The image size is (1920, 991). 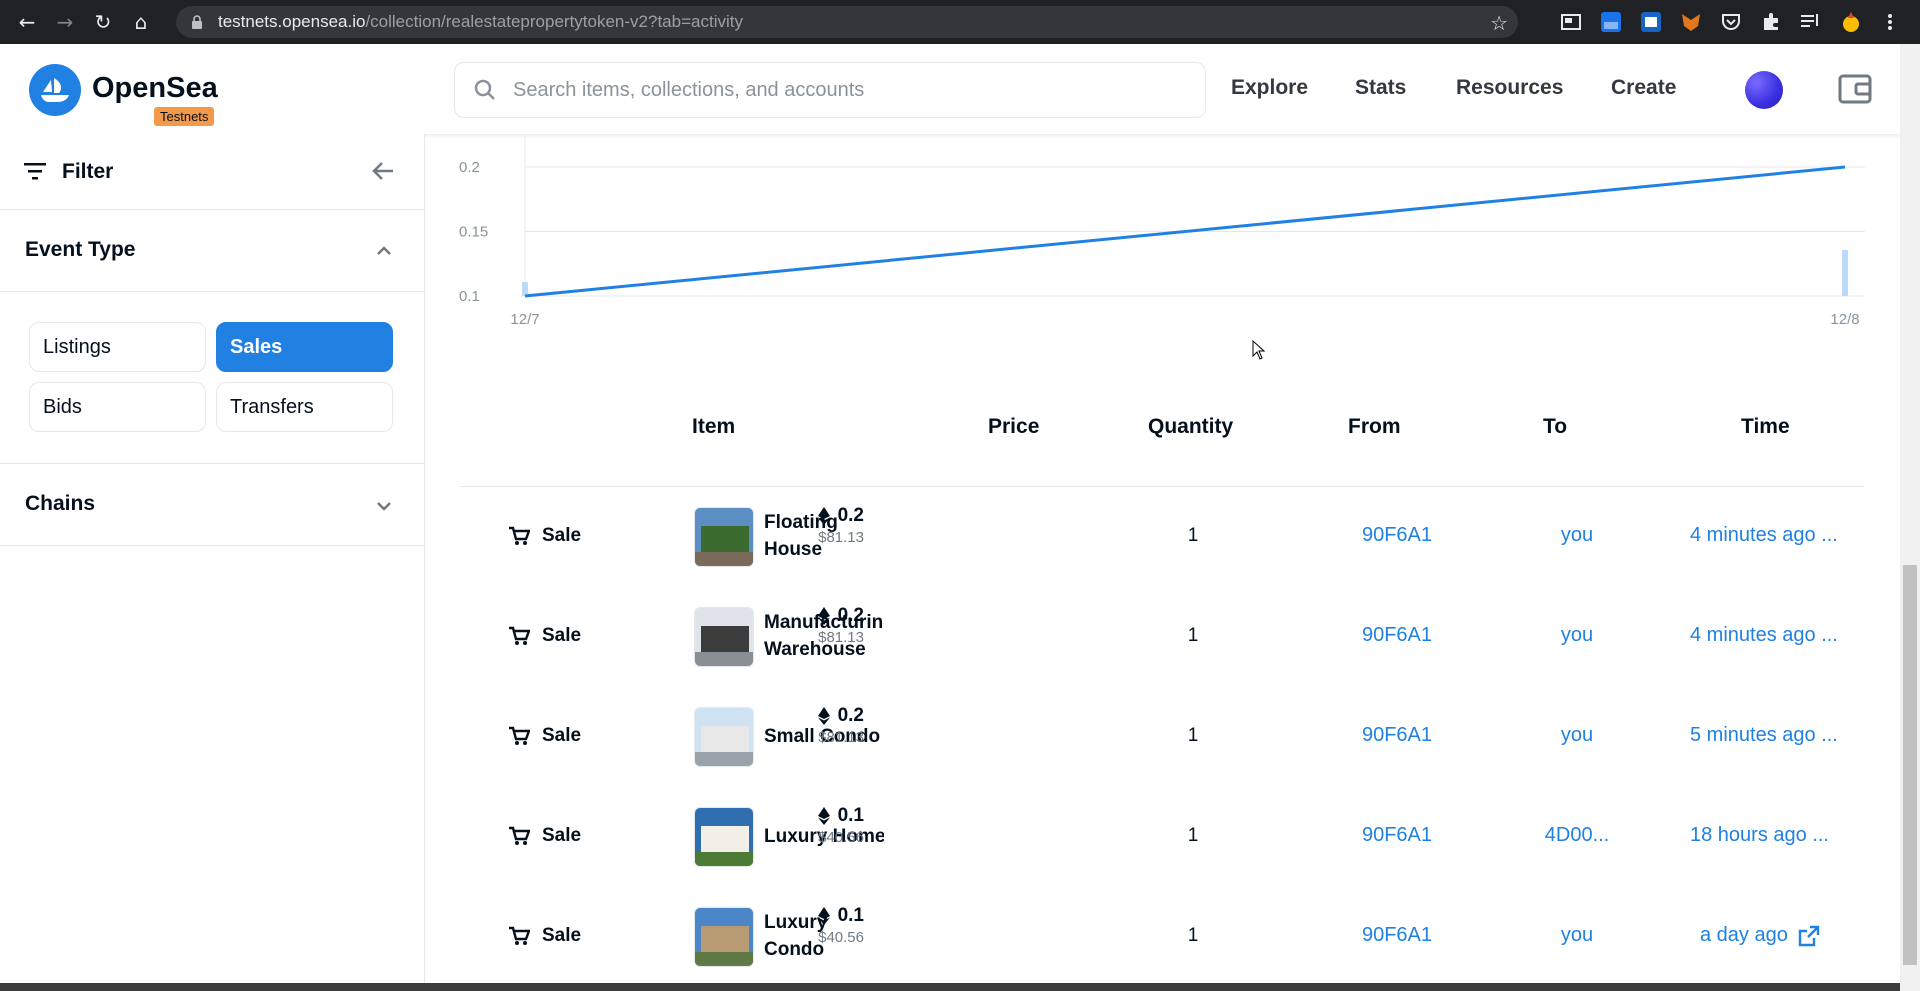 I want to click on brand-name: OpenSea, so click(x=155, y=88).